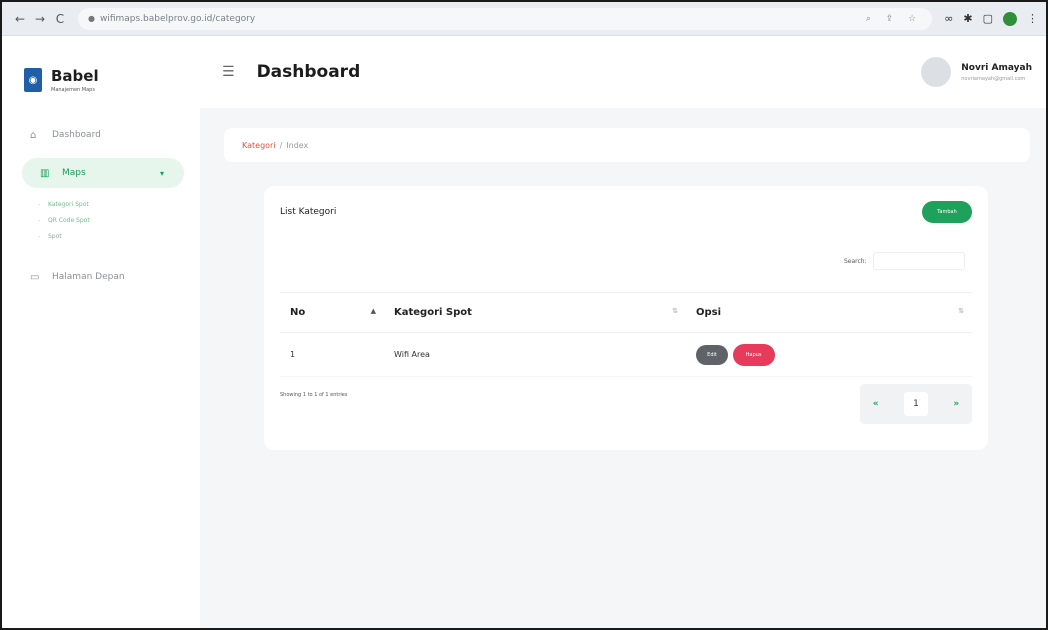 This screenshot has width=1048, height=630. What do you see at coordinates (177, 18) in the screenshot?
I see `url-text: wifimaps.babelprov.go.id/category` at bounding box center [177, 18].